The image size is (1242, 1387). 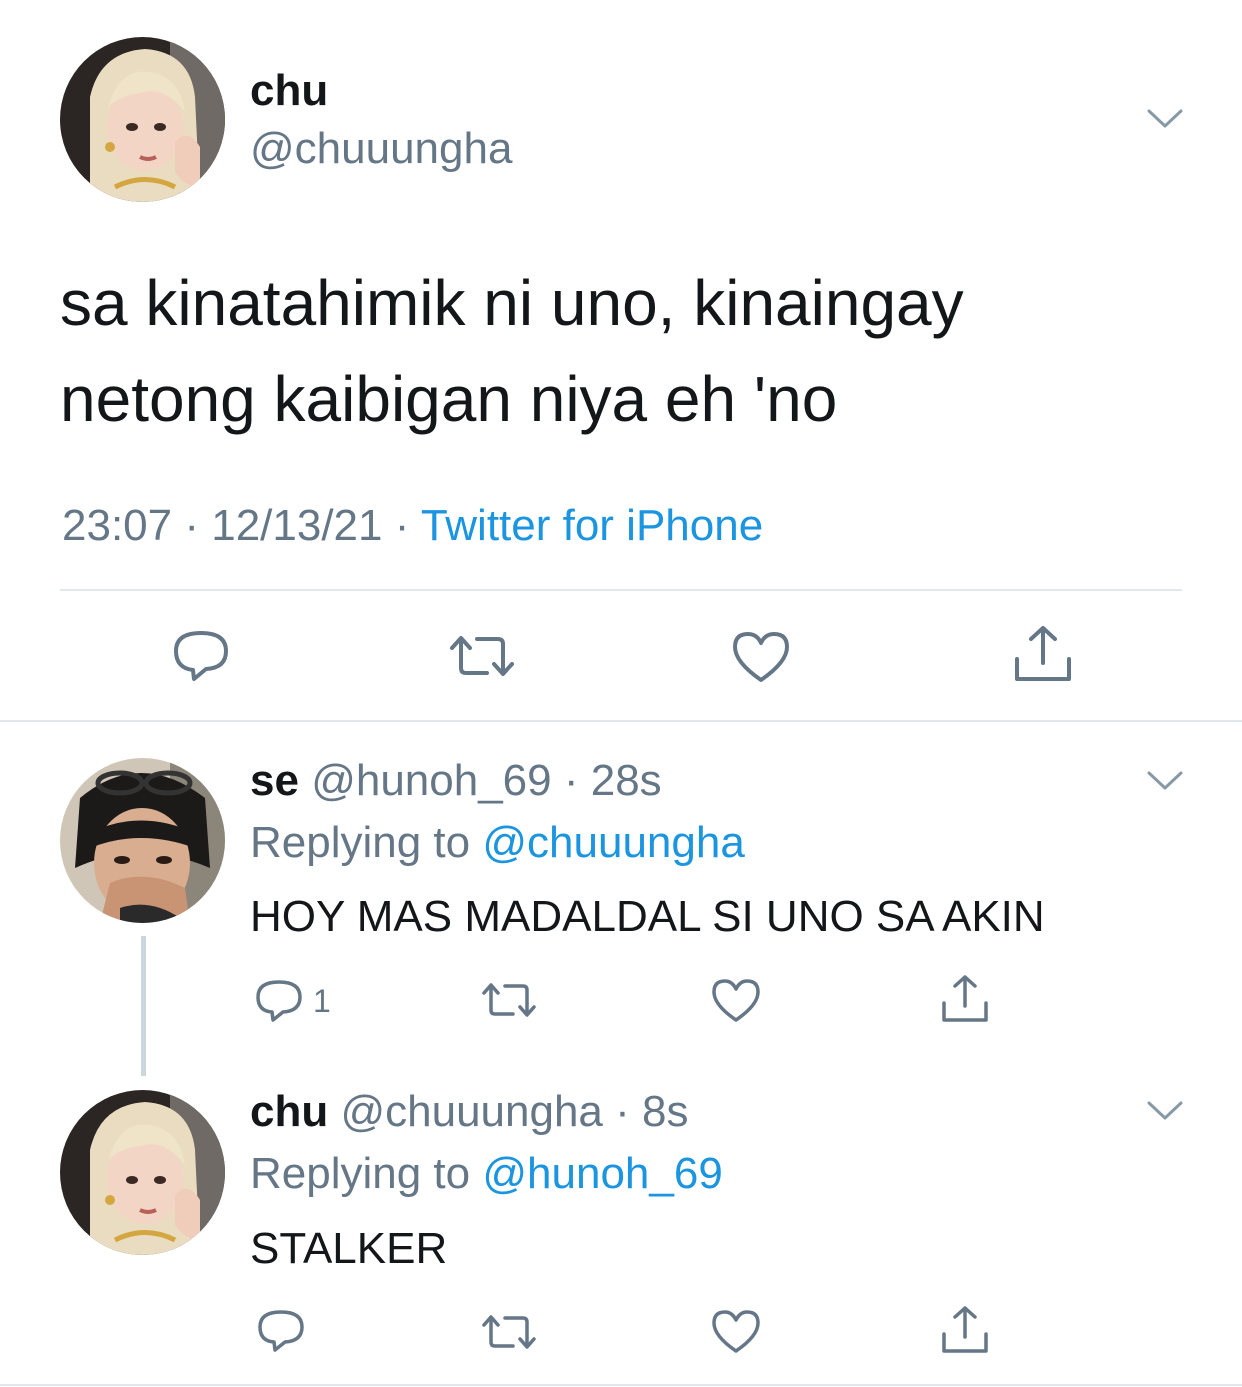 I want to click on replying-to: Replying to @chuuungha, so click(x=497, y=843).